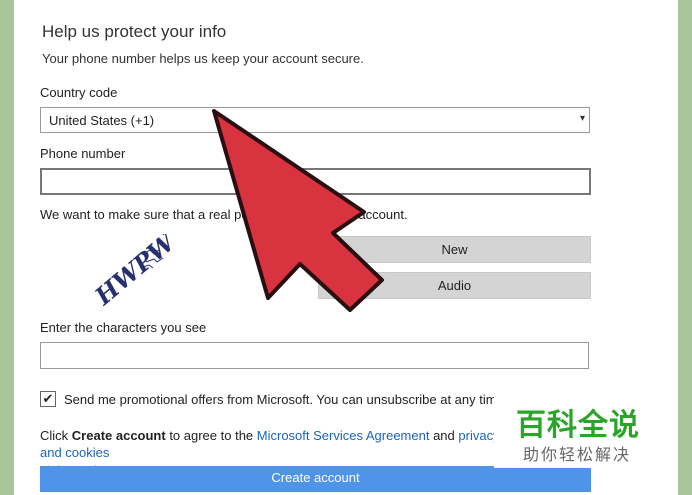  Describe the element at coordinates (577, 454) in the screenshot. I see `watermark-subtitle: 助你轻松解决` at that location.